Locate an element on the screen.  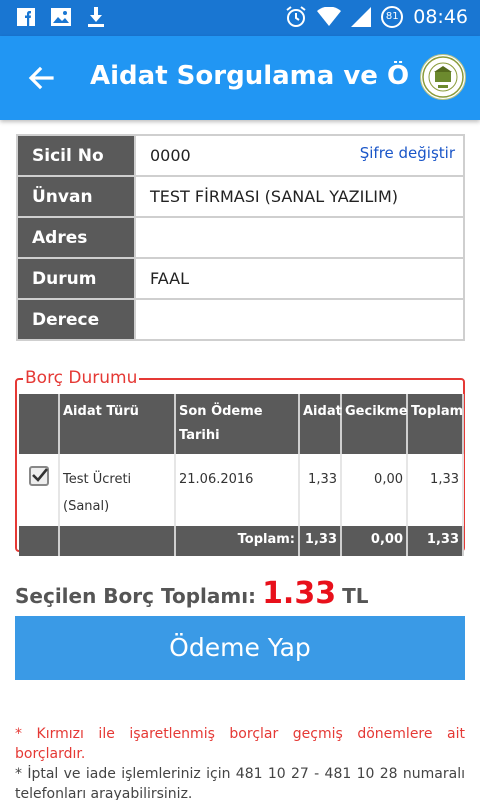
total-label: Toplam: is located at coordinates (237, 541).